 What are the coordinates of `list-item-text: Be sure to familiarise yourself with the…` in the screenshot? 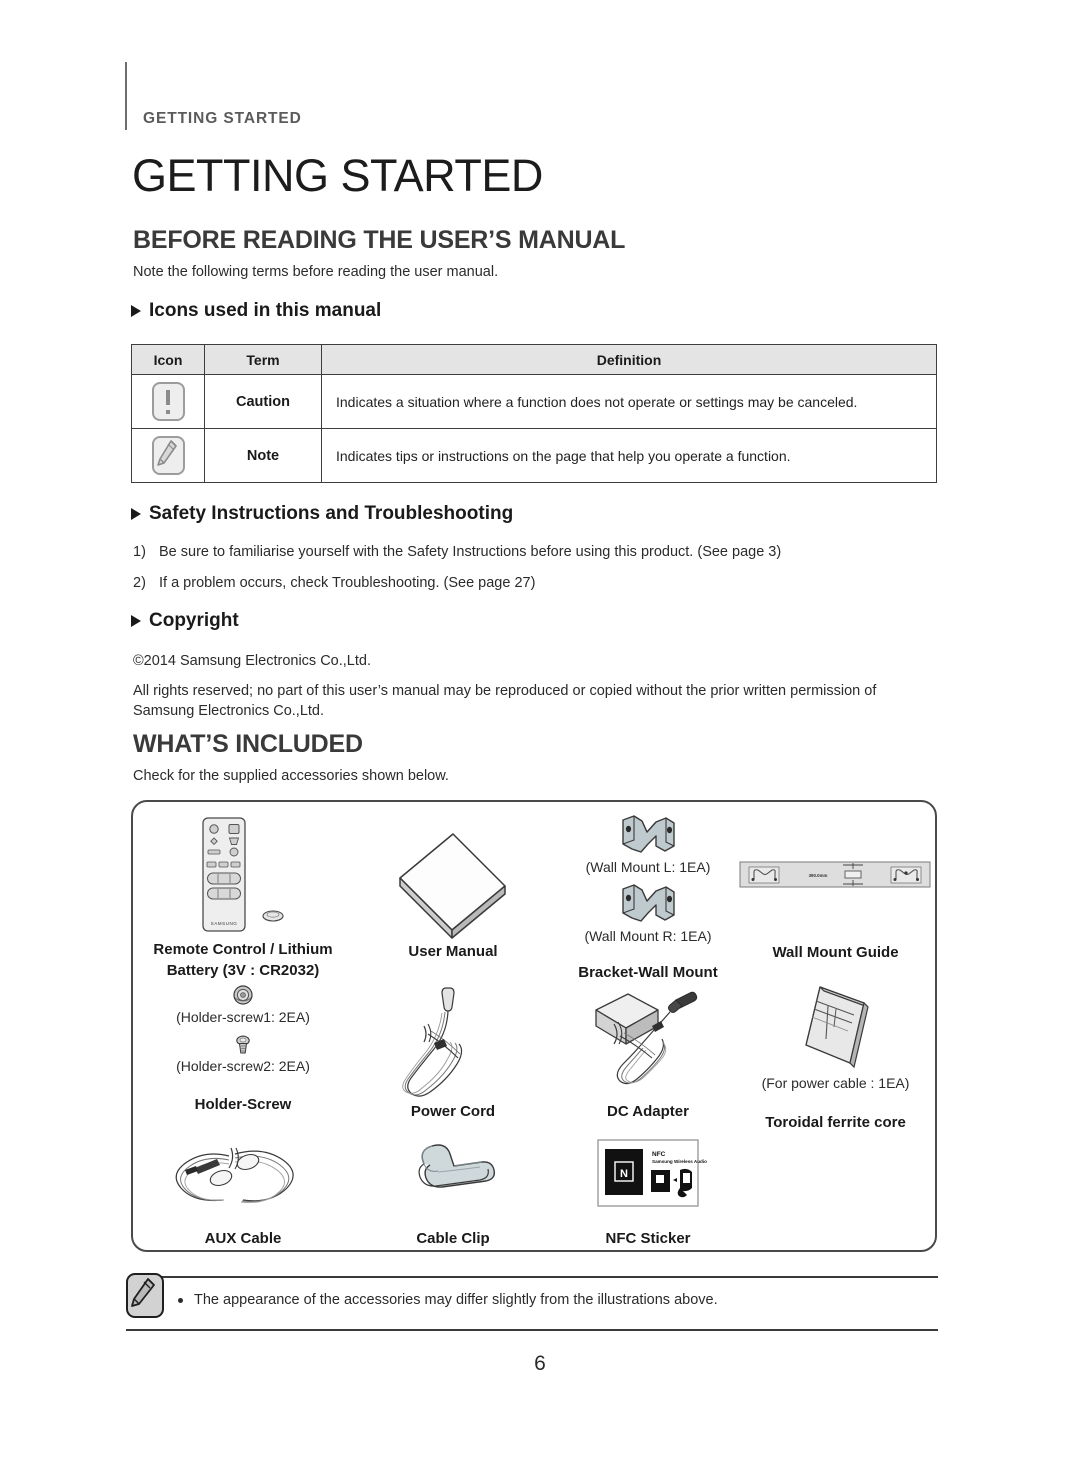 It's located at (470, 552).